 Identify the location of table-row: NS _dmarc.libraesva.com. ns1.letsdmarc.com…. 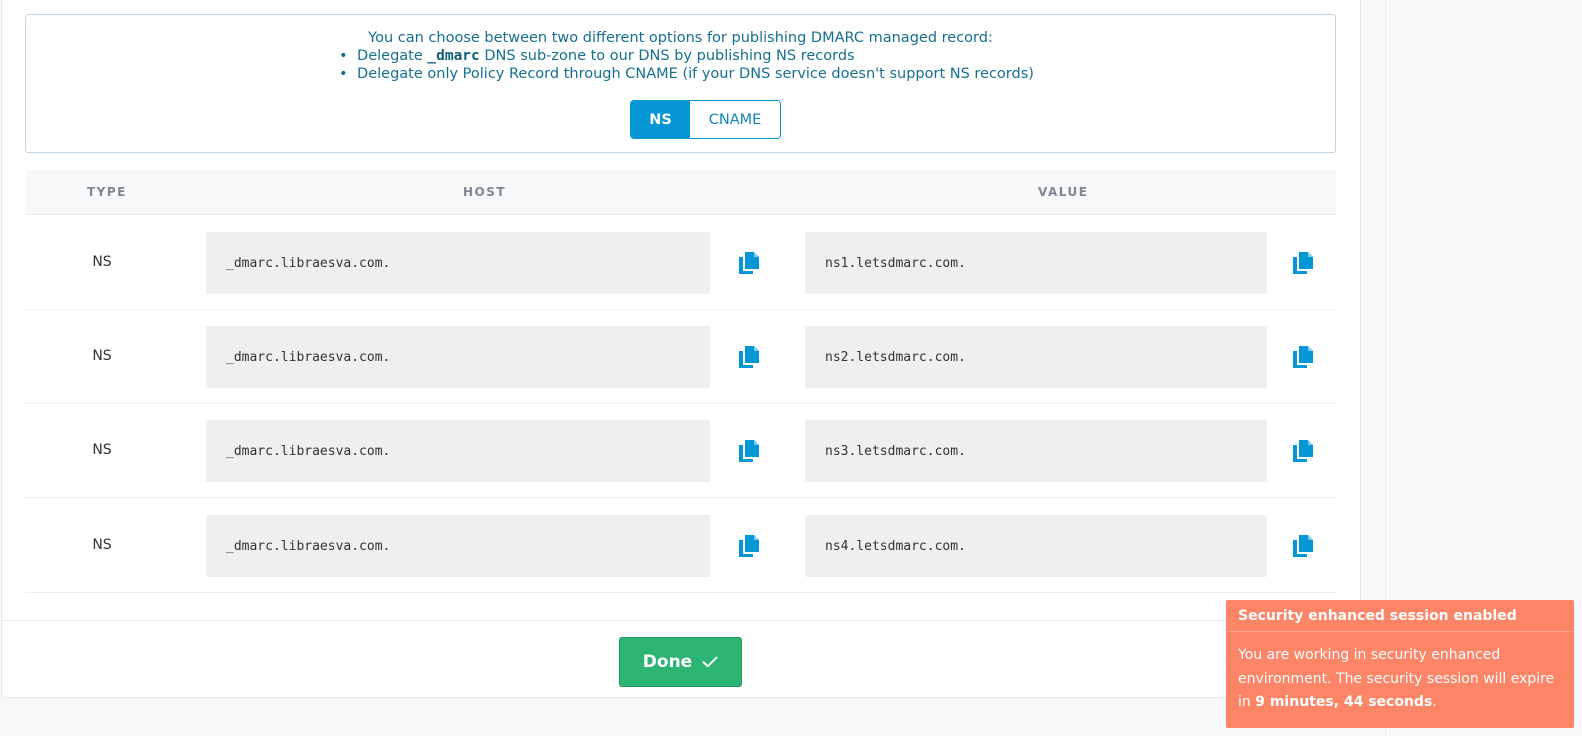
(680, 262).